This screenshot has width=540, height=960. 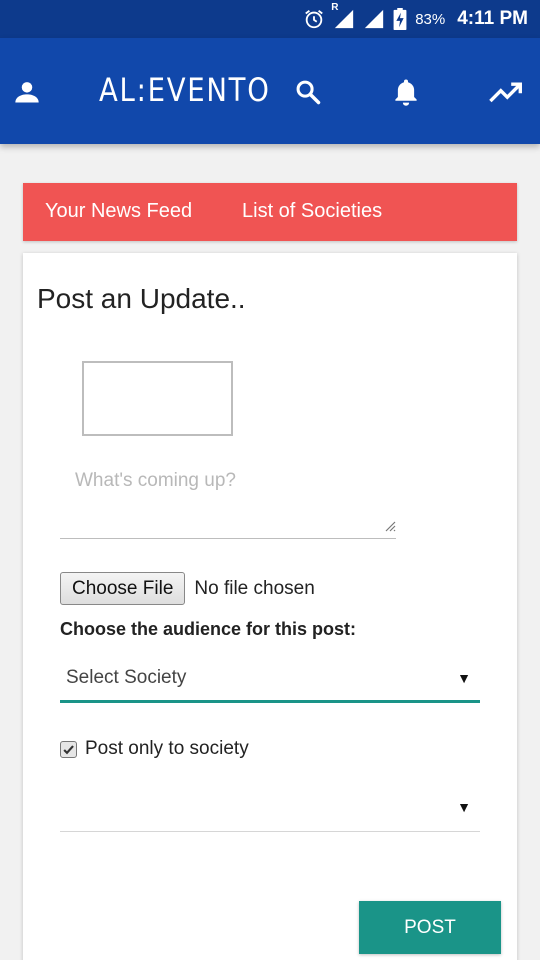 What do you see at coordinates (157, 398) in the screenshot?
I see `image-preview-box` at bounding box center [157, 398].